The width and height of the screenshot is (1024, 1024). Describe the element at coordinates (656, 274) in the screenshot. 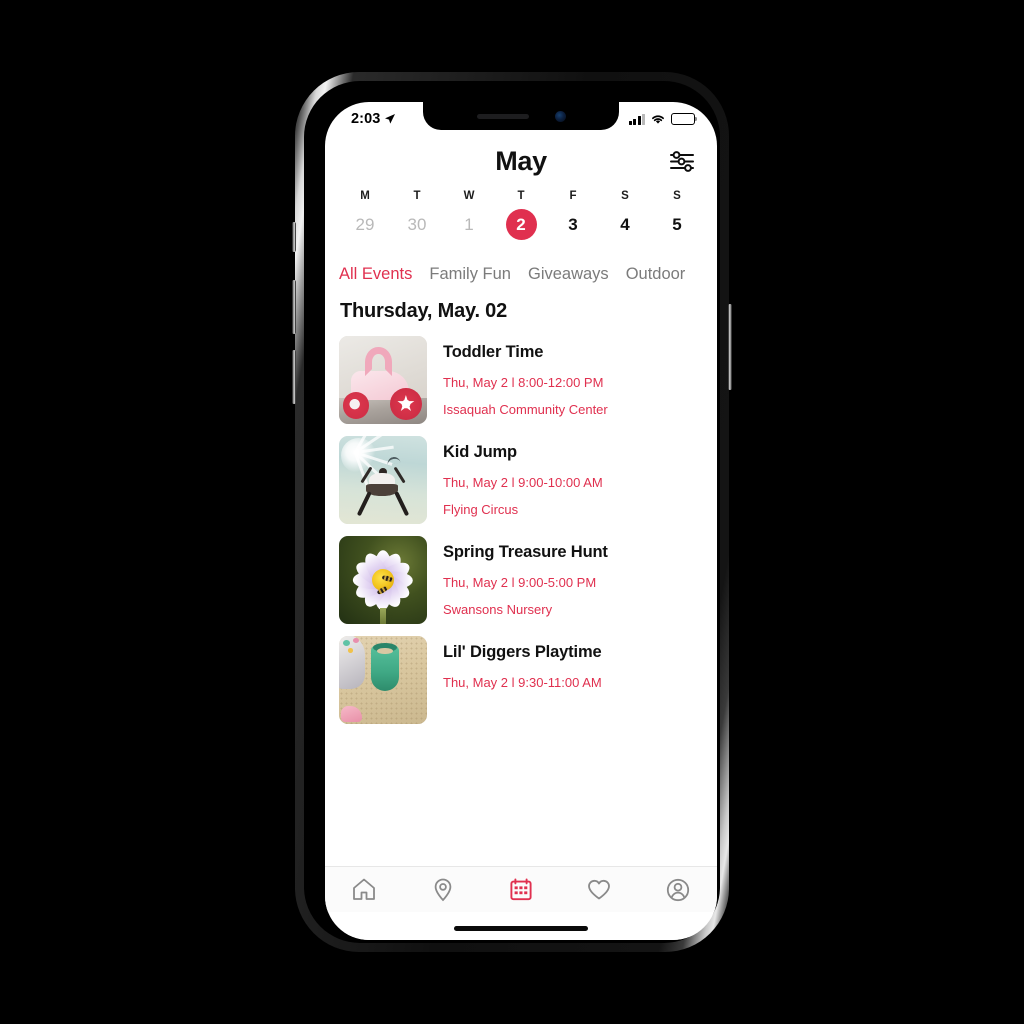

I see `tab-outdoor: Outdoor` at that location.